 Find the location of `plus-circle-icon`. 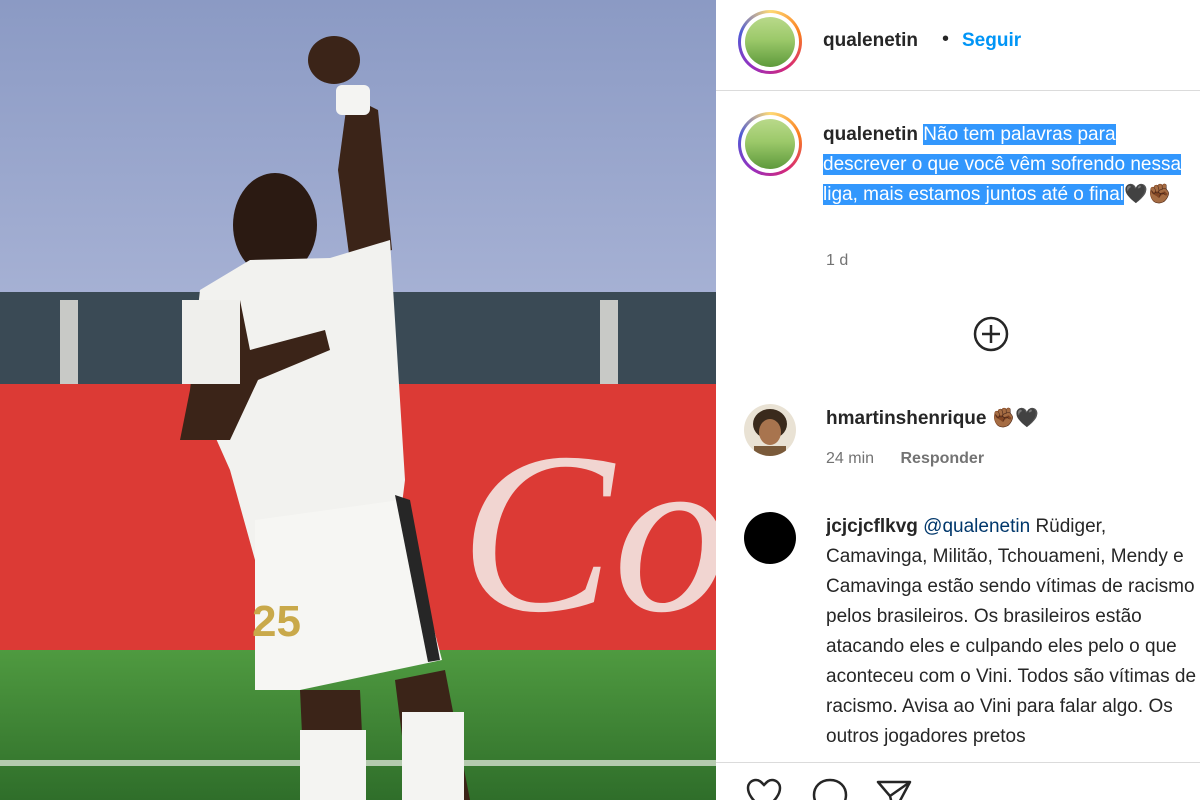

plus-circle-icon is located at coordinates (991, 334).